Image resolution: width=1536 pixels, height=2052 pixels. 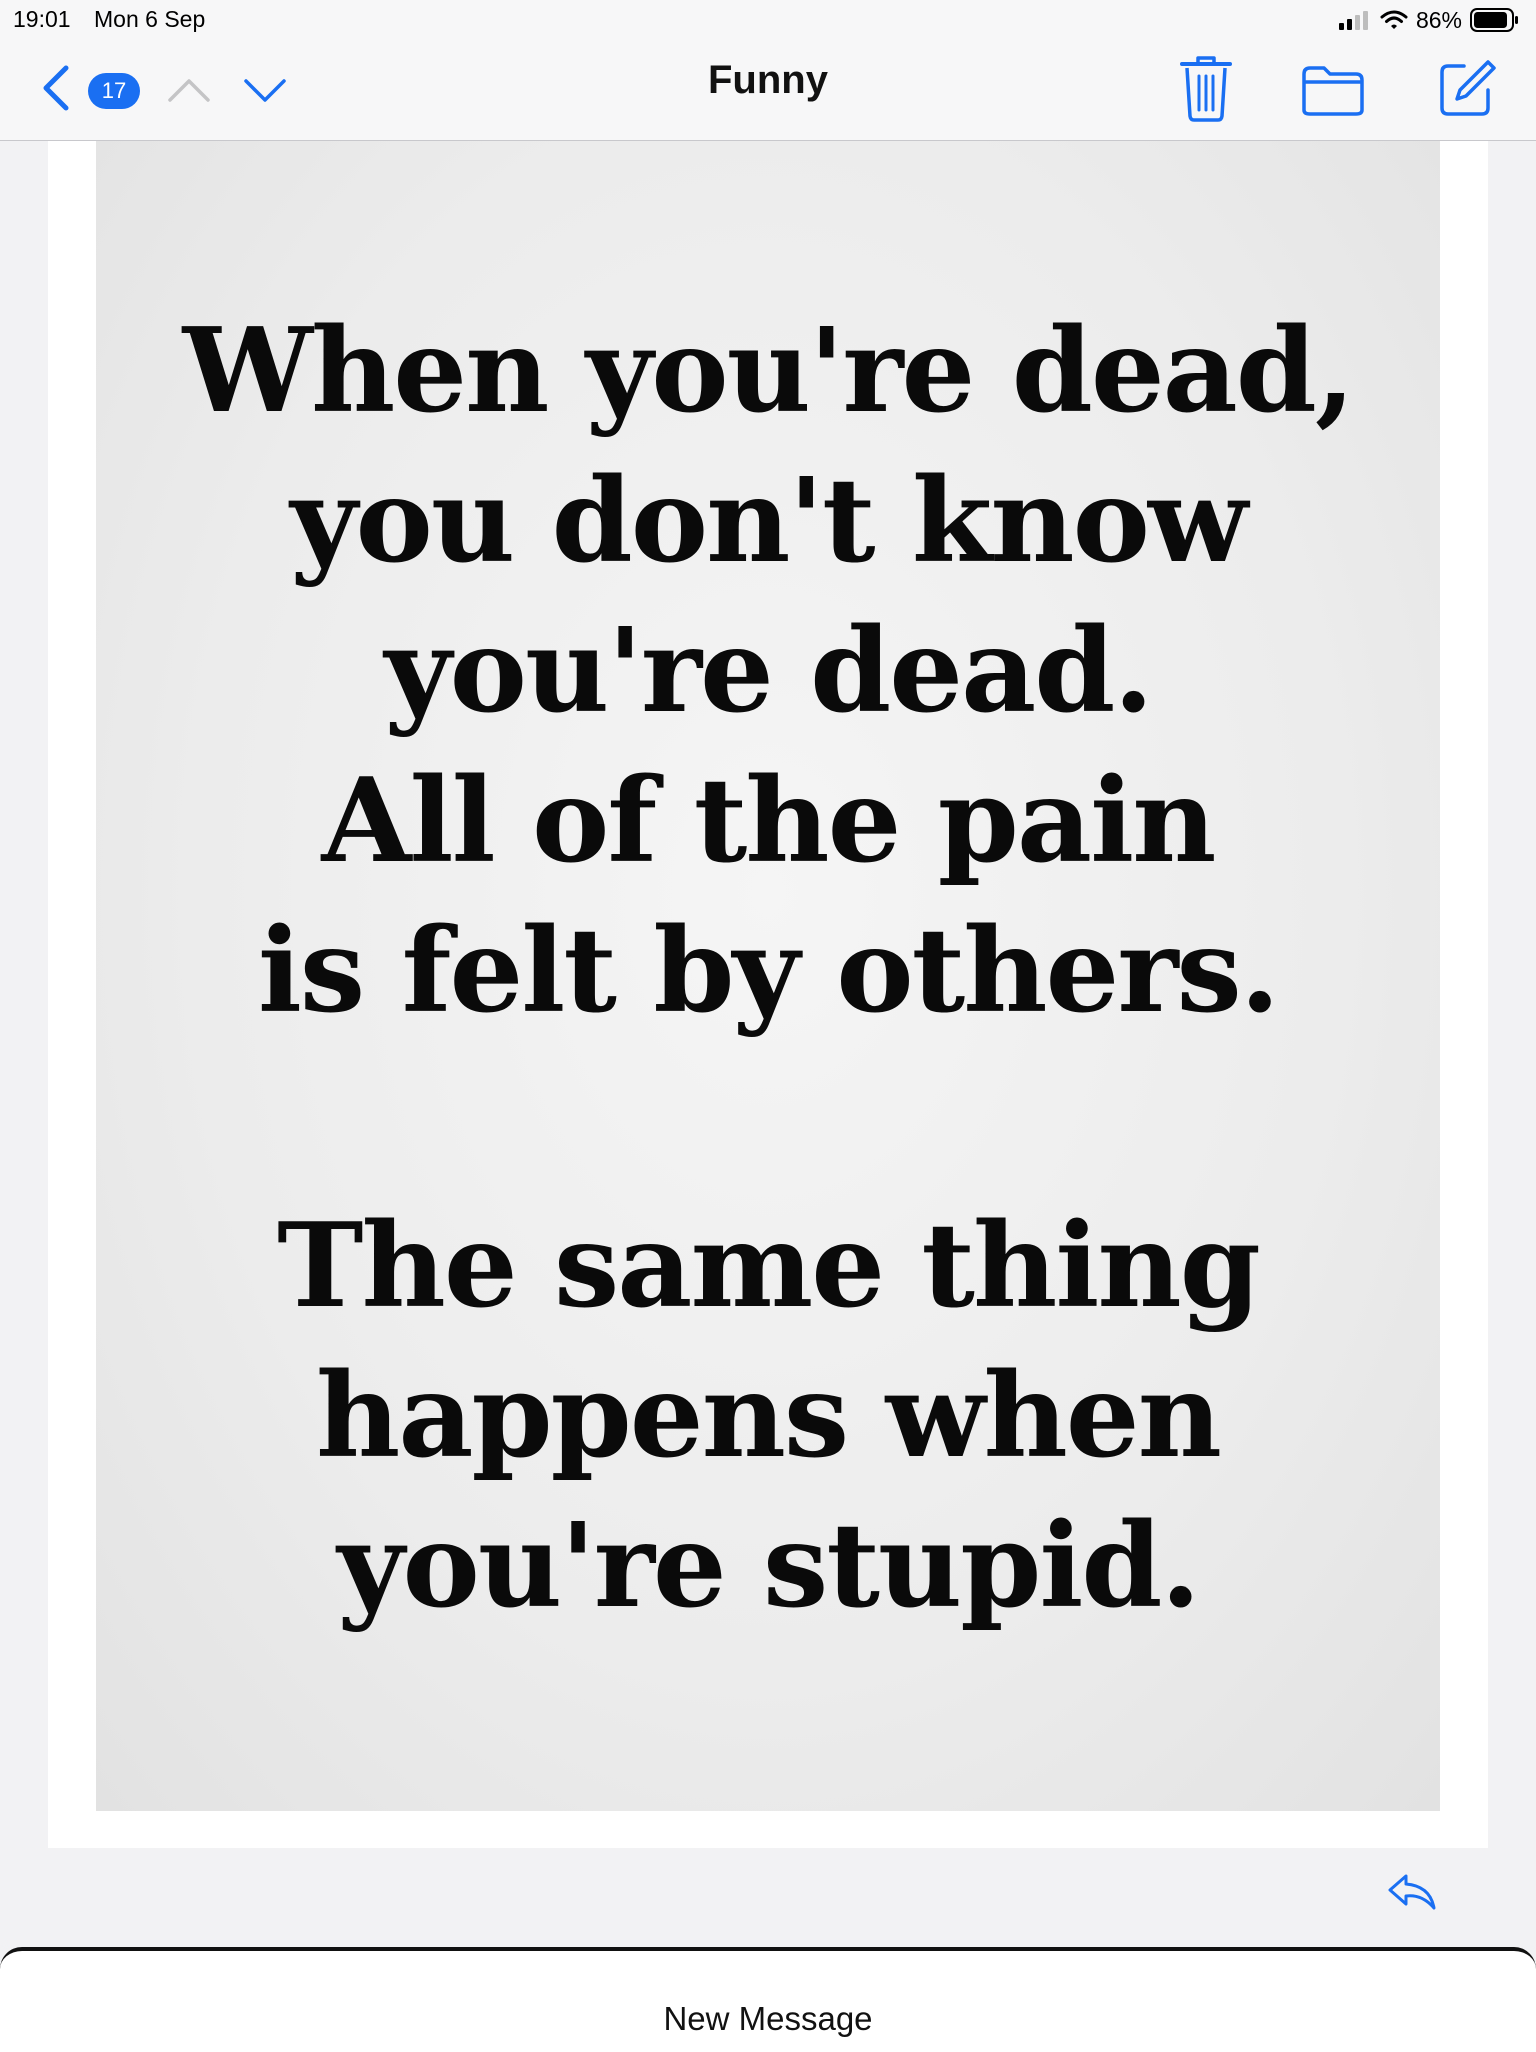 I want to click on battery-icon, so click(x=1494, y=20).